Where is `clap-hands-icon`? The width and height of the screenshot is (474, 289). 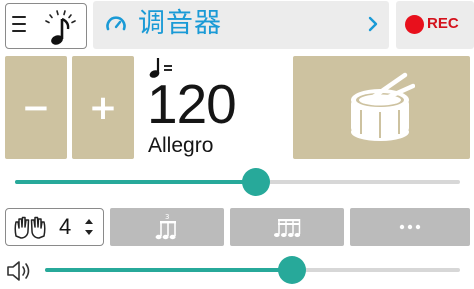
clap-hands-icon is located at coordinates (30, 227).